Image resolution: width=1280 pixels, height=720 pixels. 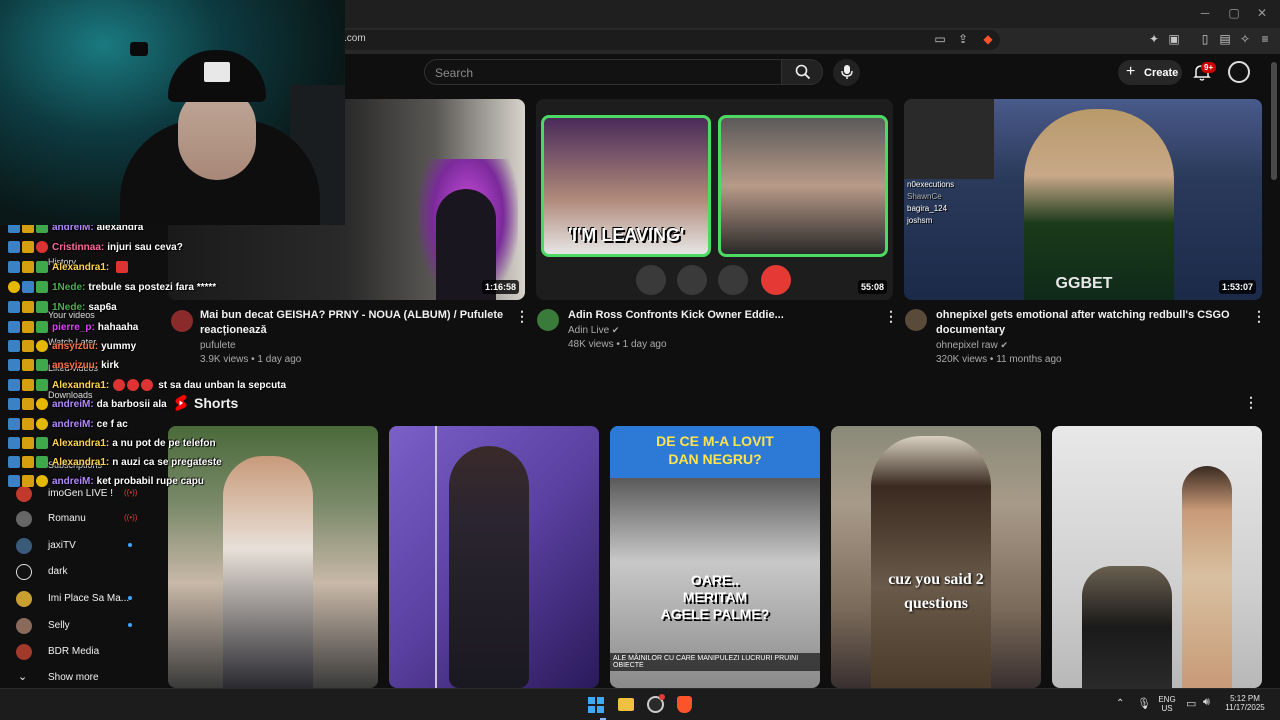 What do you see at coordinates (872, 287) in the screenshot?
I see `video-duration: 55:08` at bounding box center [872, 287].